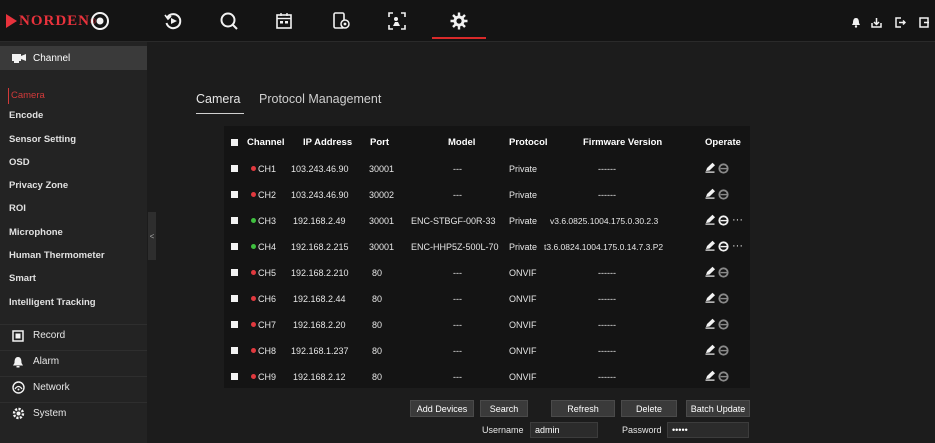  Describe the element at coordinates (234, 142) in the screenshot. I see `select-all-checkbox` at that location.